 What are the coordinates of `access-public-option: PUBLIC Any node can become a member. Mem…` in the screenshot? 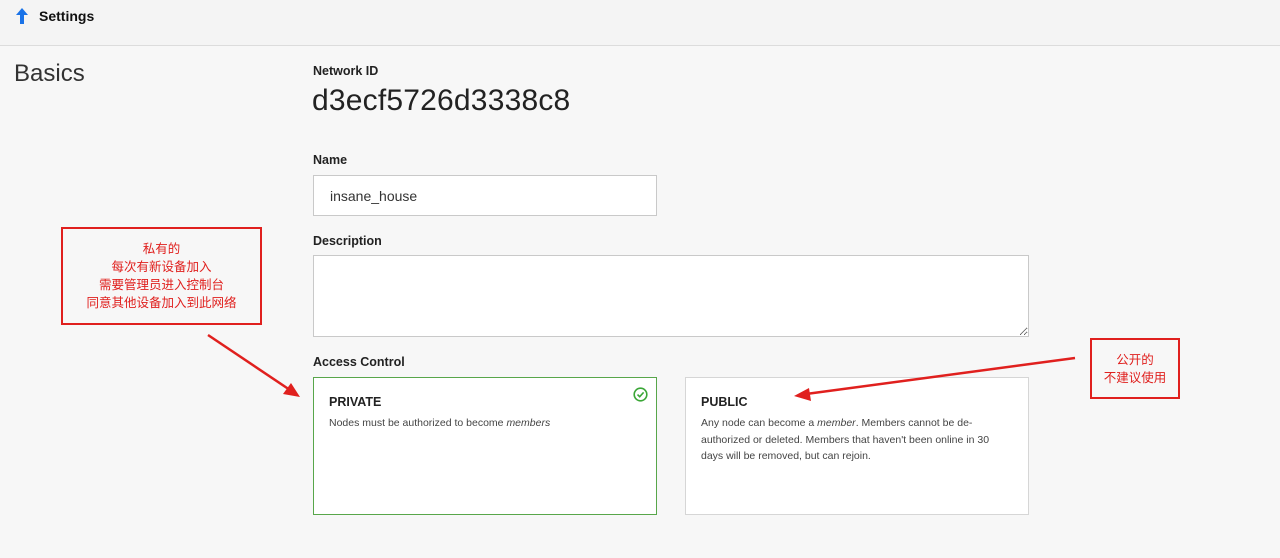 It's located at (857, 446).